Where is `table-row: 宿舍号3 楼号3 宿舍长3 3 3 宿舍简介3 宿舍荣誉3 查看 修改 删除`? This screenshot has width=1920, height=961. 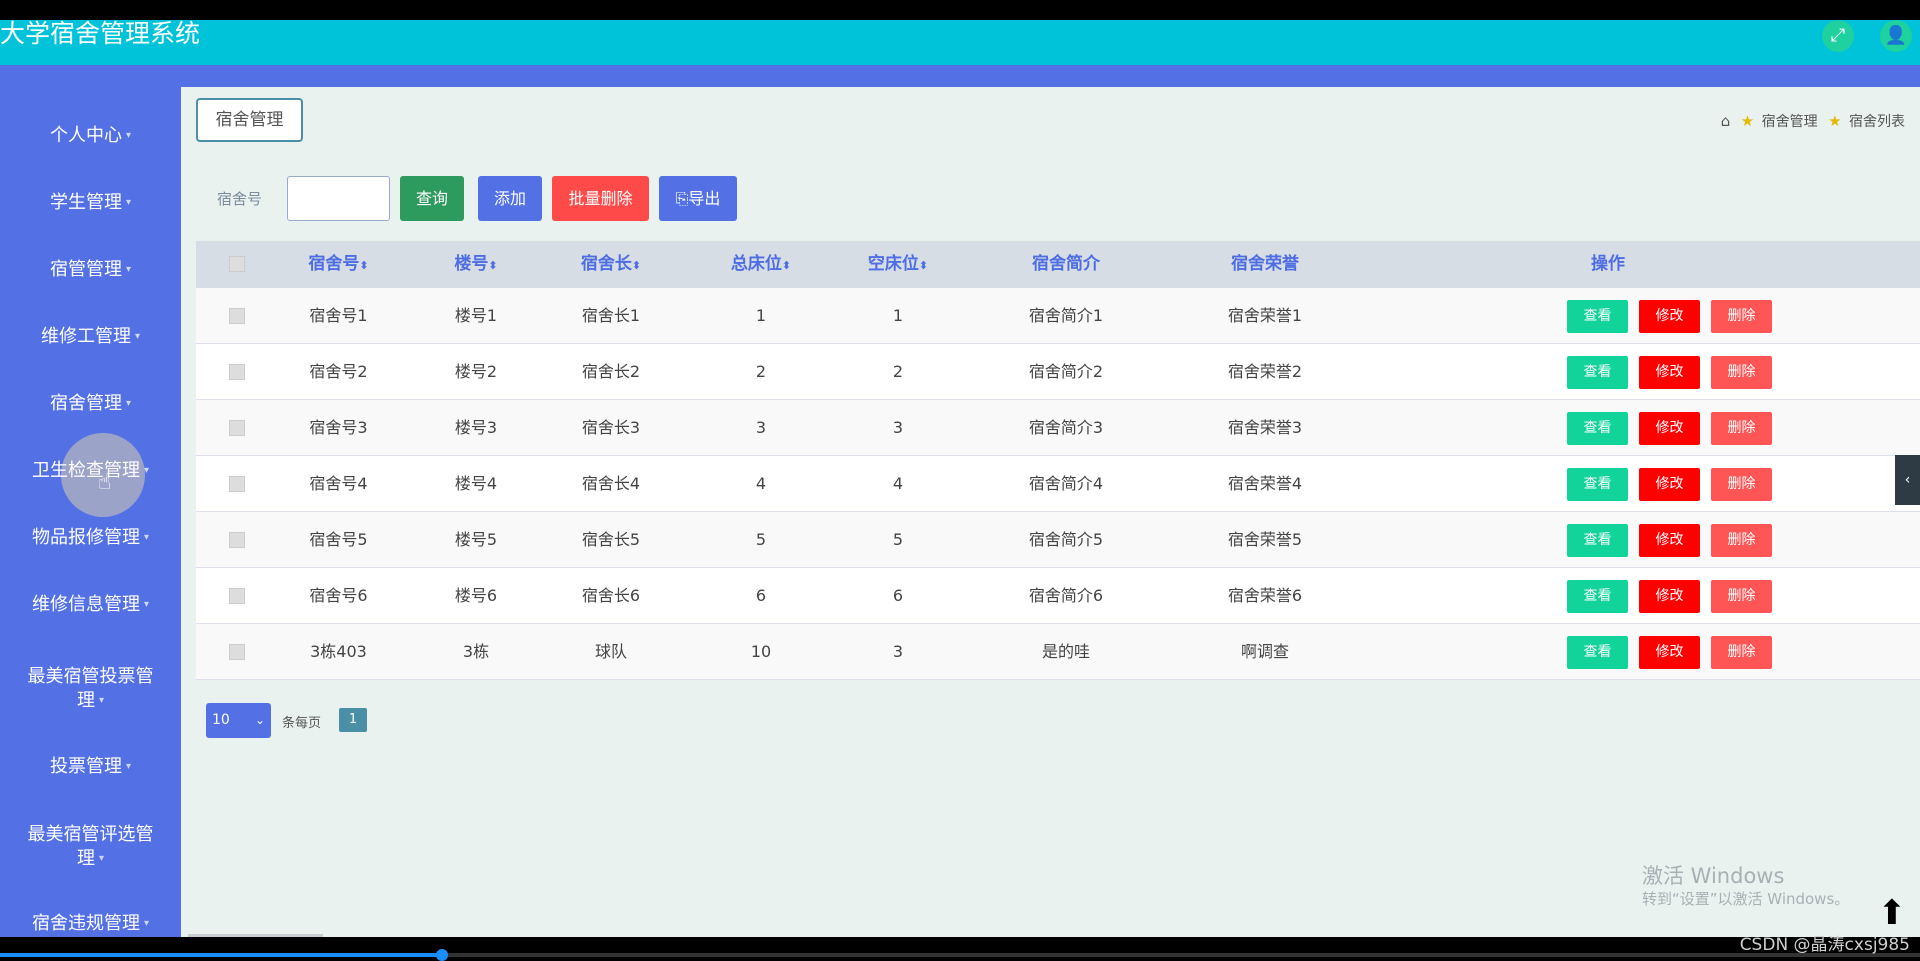 table-row: 宿舍号3 楼号3 宿舍长3 3 3 宿舍简介3 宿舍荣誉3 查看 修改 删除 is located at coordinates (1058, 428).